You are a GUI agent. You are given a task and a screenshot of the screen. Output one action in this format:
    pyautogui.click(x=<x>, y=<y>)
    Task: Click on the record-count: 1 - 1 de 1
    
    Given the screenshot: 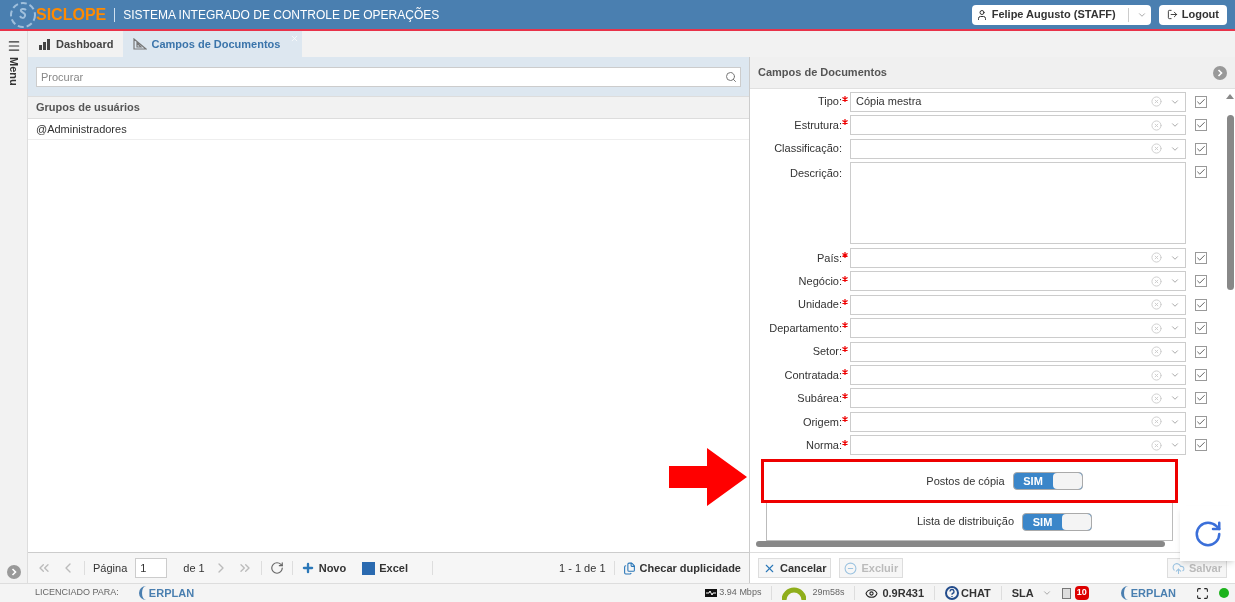 What is the action you would take?
    pyautogui.click(x=582, y=568)
    